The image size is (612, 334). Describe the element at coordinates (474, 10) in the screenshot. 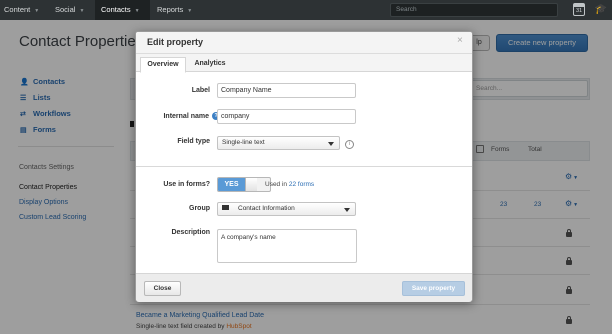

I see `global-search-input: Search` at that location.